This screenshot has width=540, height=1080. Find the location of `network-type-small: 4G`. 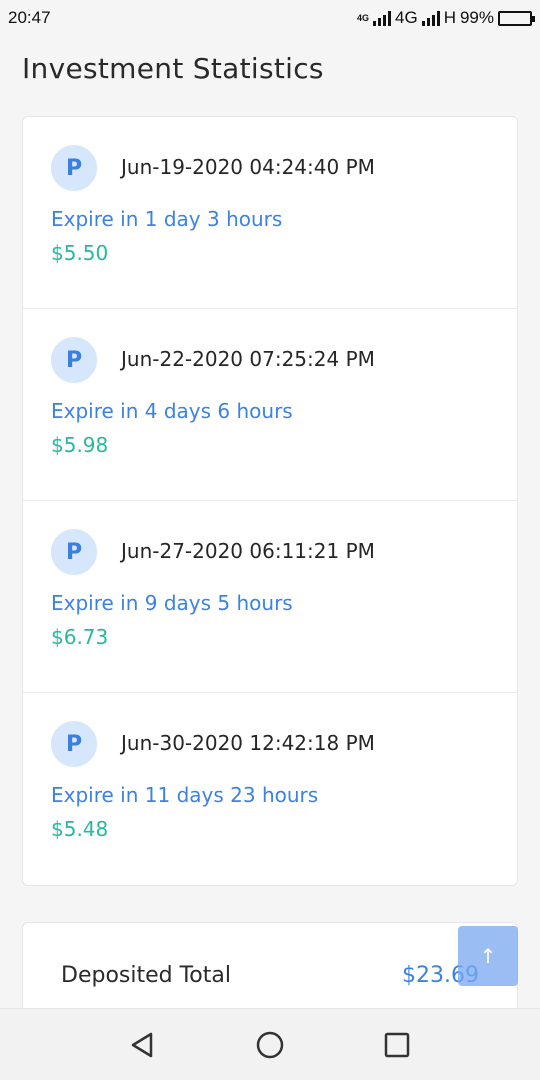

network-type-small: 4G is located at coordinates (362, 18).